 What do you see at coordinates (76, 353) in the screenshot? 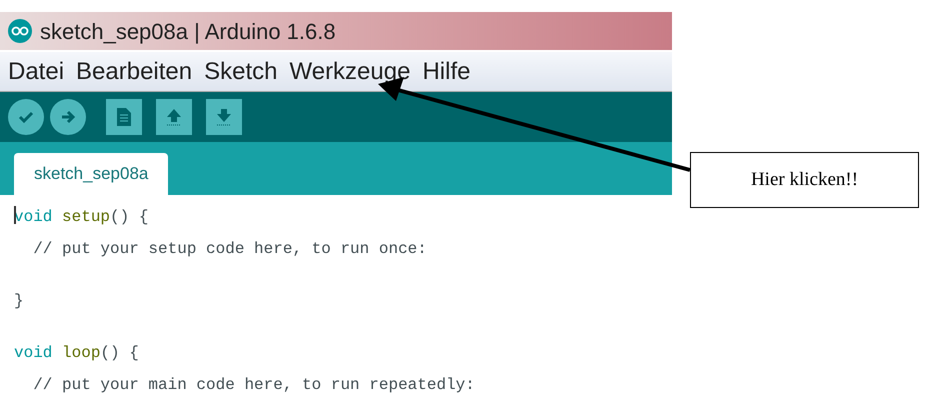
I see `code-line: void loop() {` at bounding box center [76, 353].